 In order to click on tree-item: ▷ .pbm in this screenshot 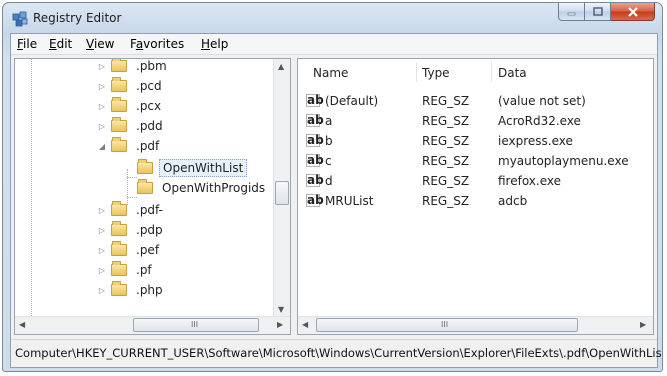, I will do `click(133, 67)`.